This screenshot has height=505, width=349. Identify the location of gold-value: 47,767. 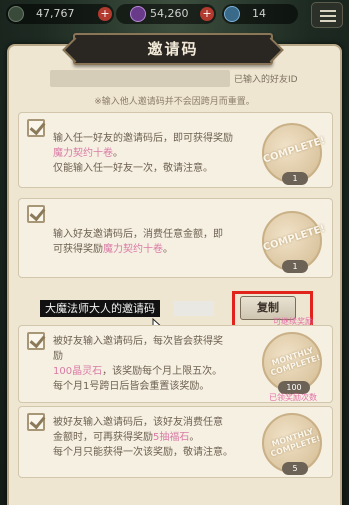
(55, 13).